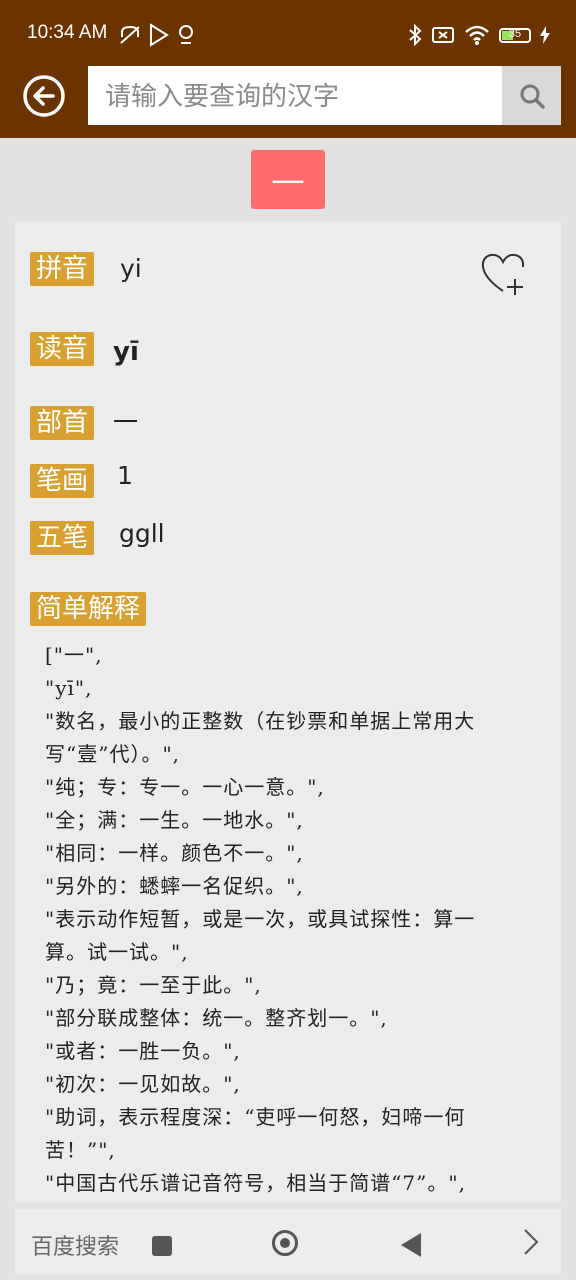 The image size is (576, 1280). I want to click on explanation-line: "表示动作短暂，或是一次，或具试探性：算一, so click(260, 919).